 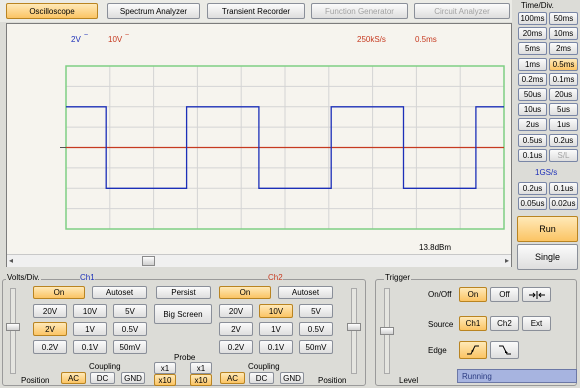 I want to click on ch2-title: Ch2, so click(x=275, y=277).